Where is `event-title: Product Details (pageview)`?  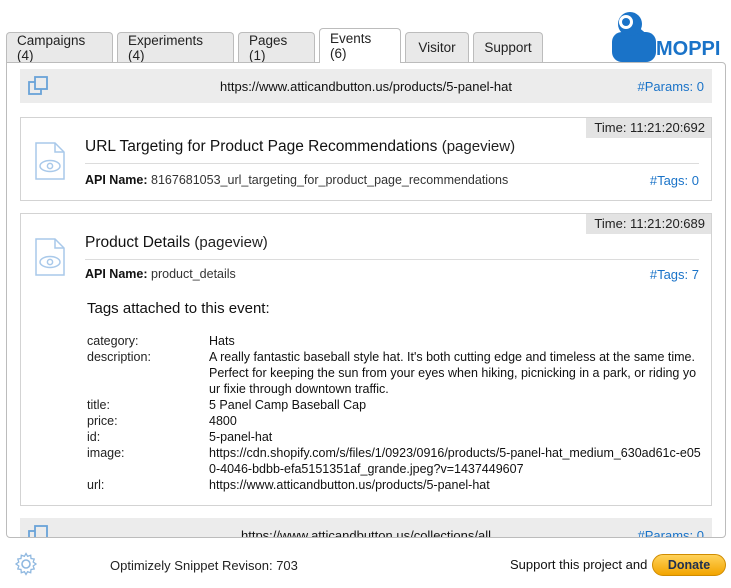 event-title: Product Details (pageview) is located at coordinates (176, 243).